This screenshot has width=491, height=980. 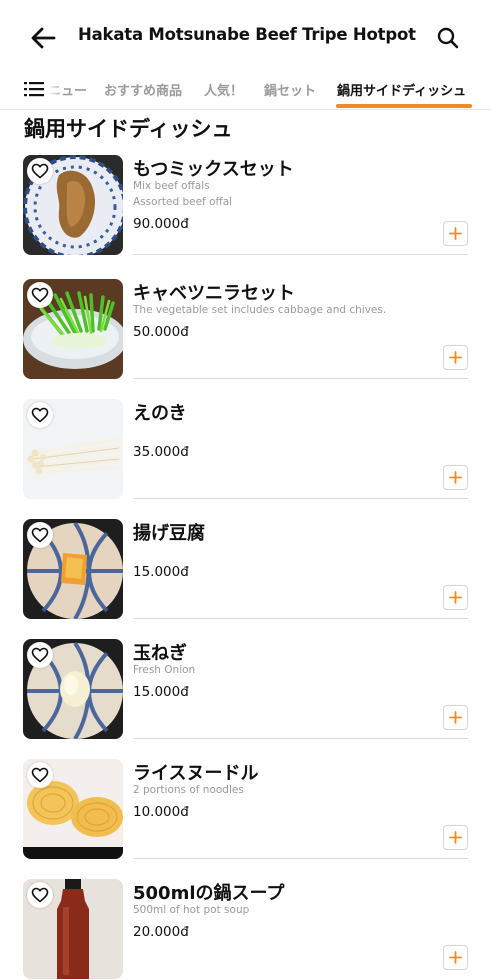 I want to click on item-name: 揚げ豆腐, so click(x=169, y=533).